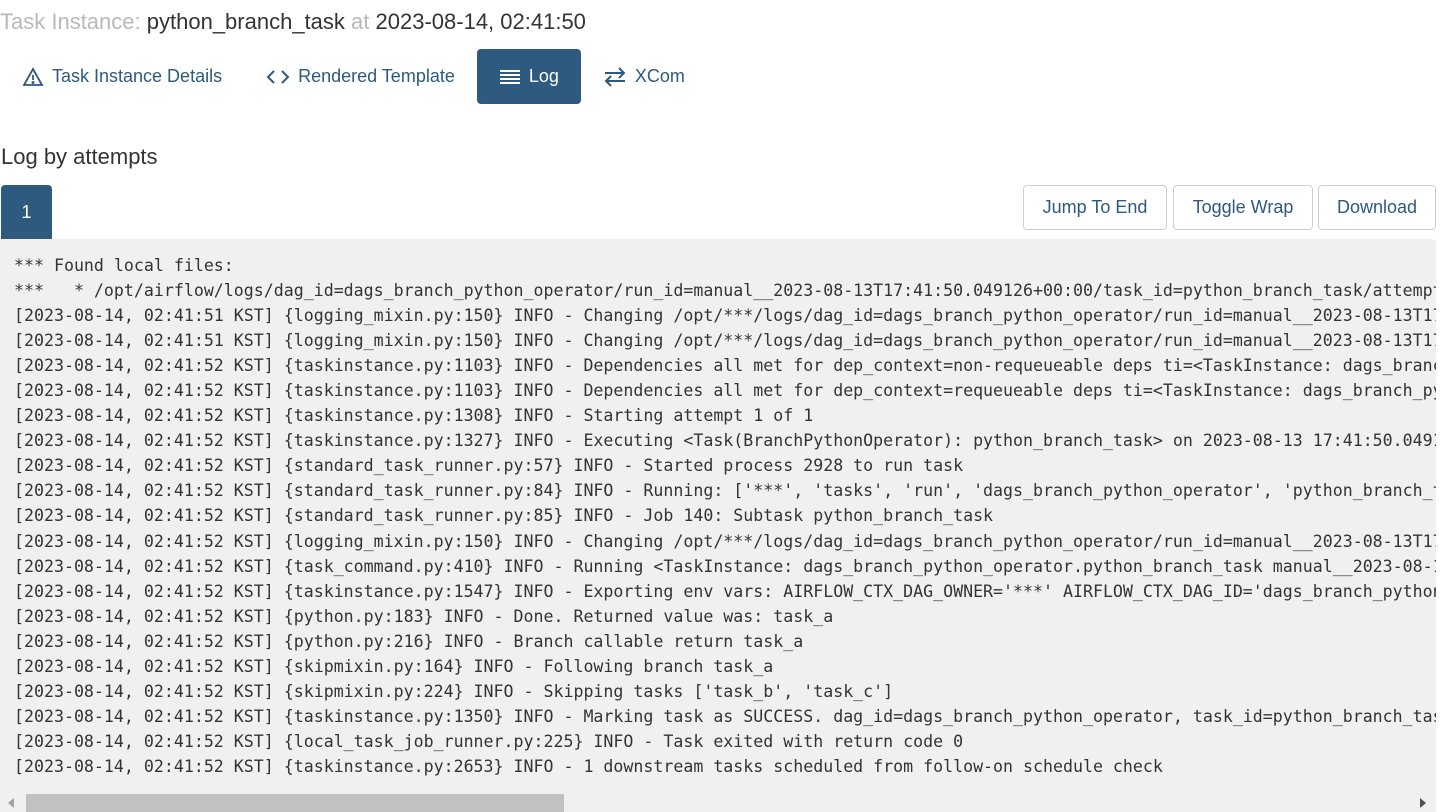 This screenshot has height=812, width=1446. I want to click on scrollbar-thumb, so click(295, 803).